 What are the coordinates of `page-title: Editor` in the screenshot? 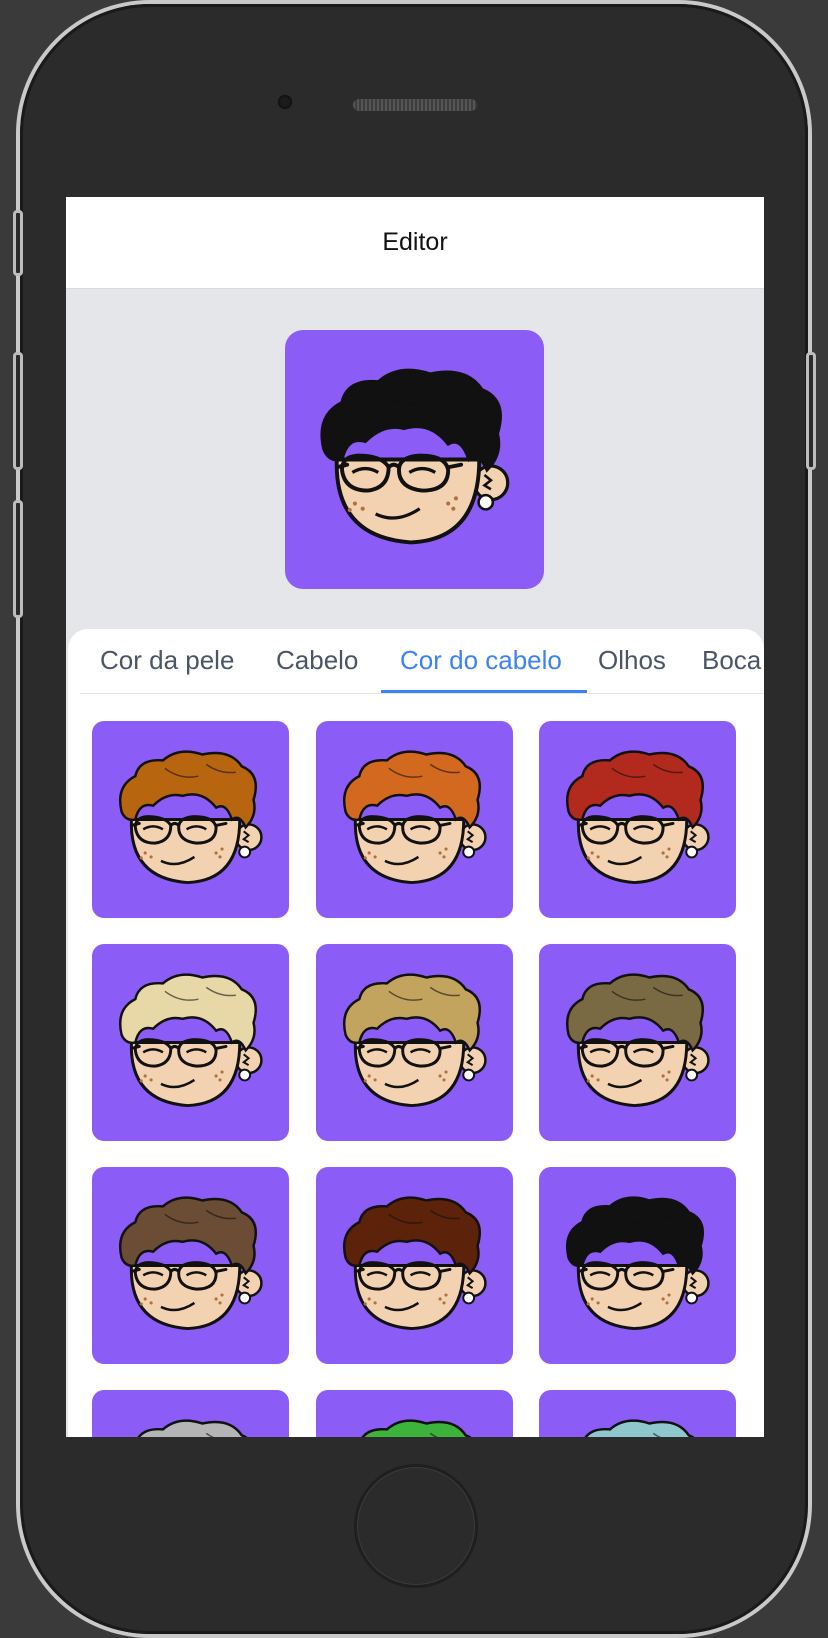 It's located at (415, 242).